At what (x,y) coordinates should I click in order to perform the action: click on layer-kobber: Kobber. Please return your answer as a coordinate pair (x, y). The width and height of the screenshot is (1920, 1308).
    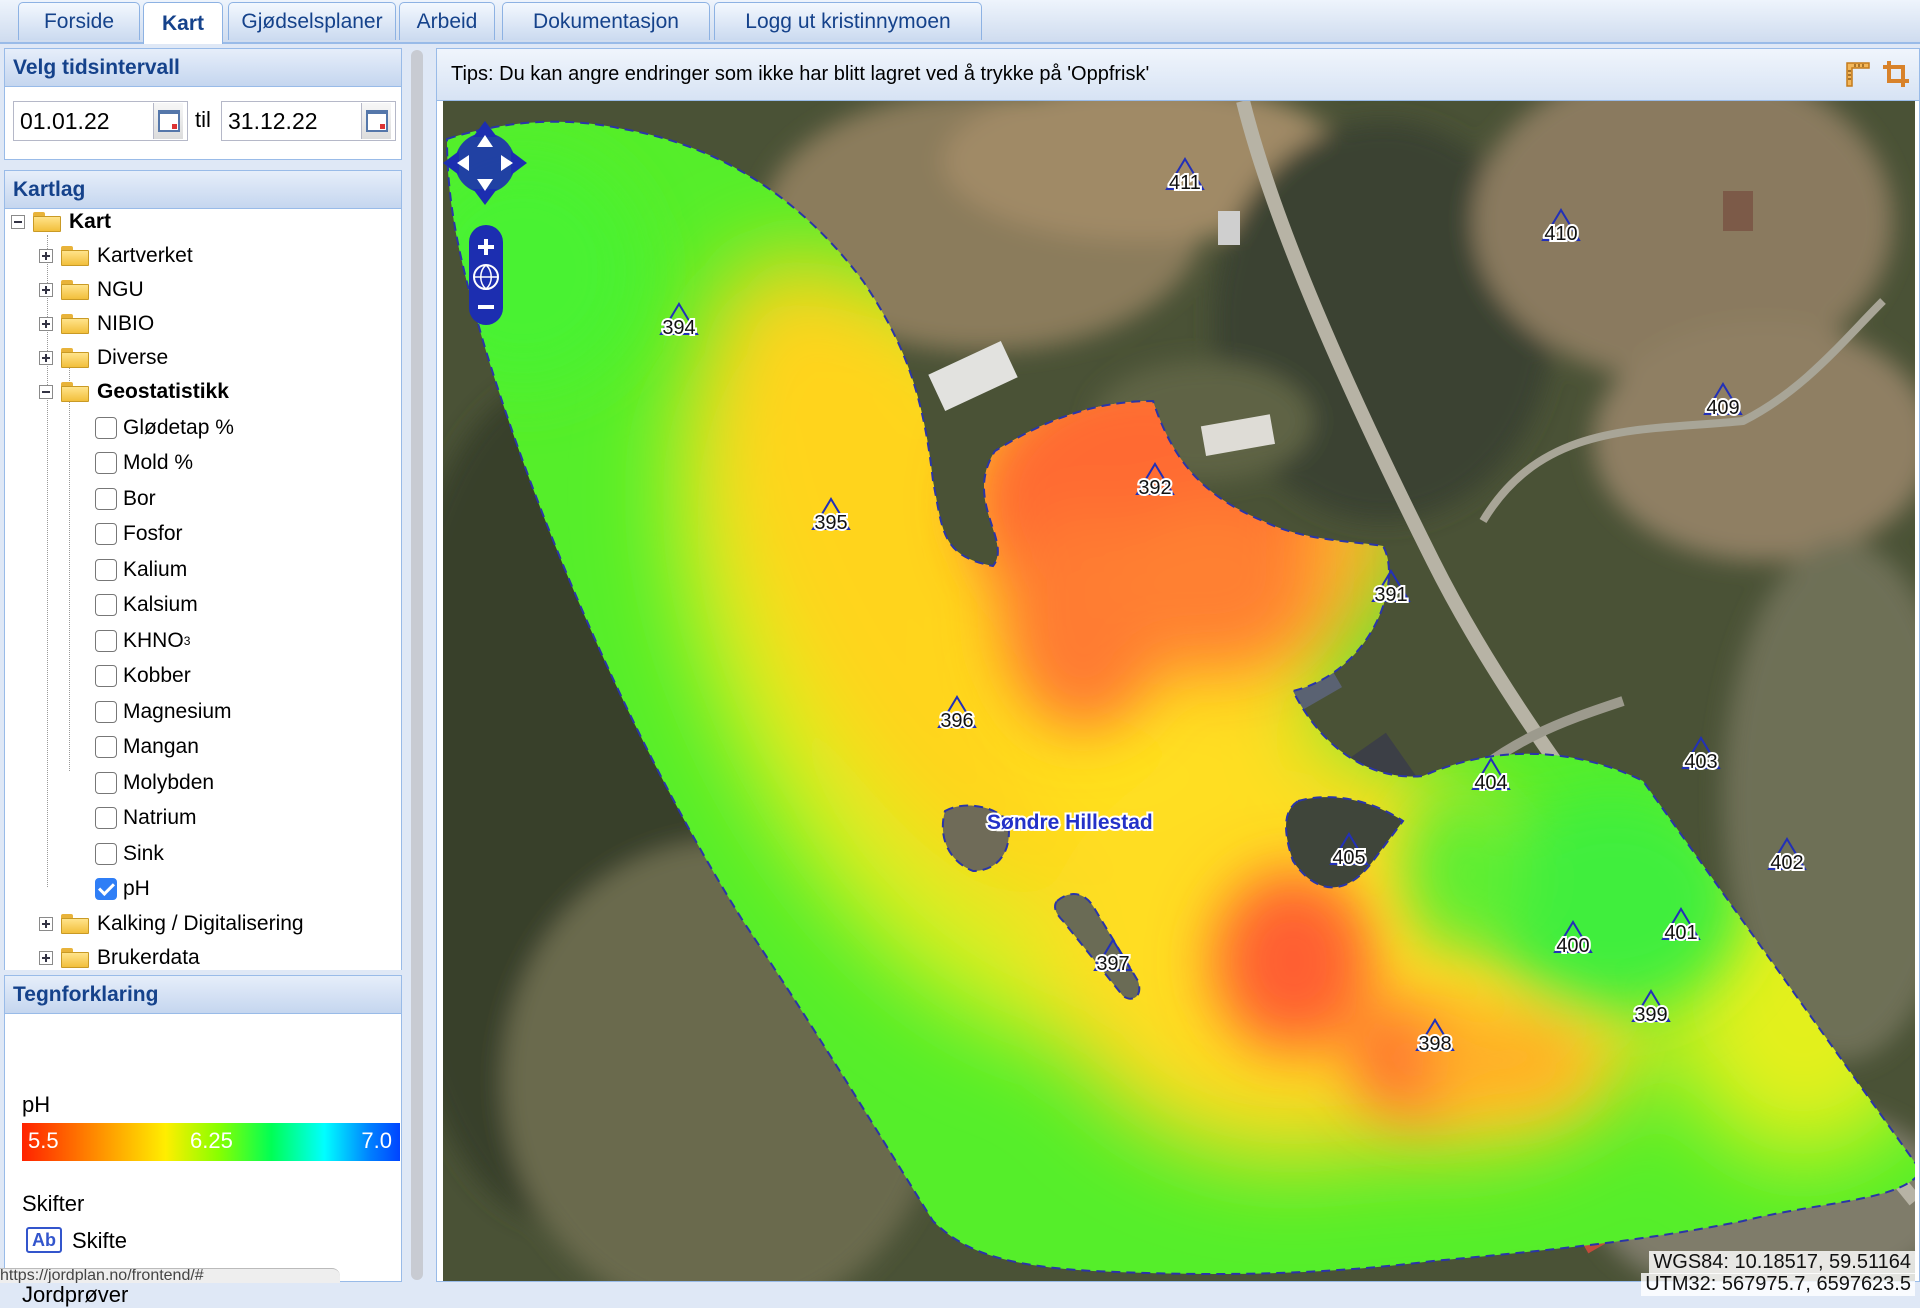
    Looking at the image, I should click on (143, 676).